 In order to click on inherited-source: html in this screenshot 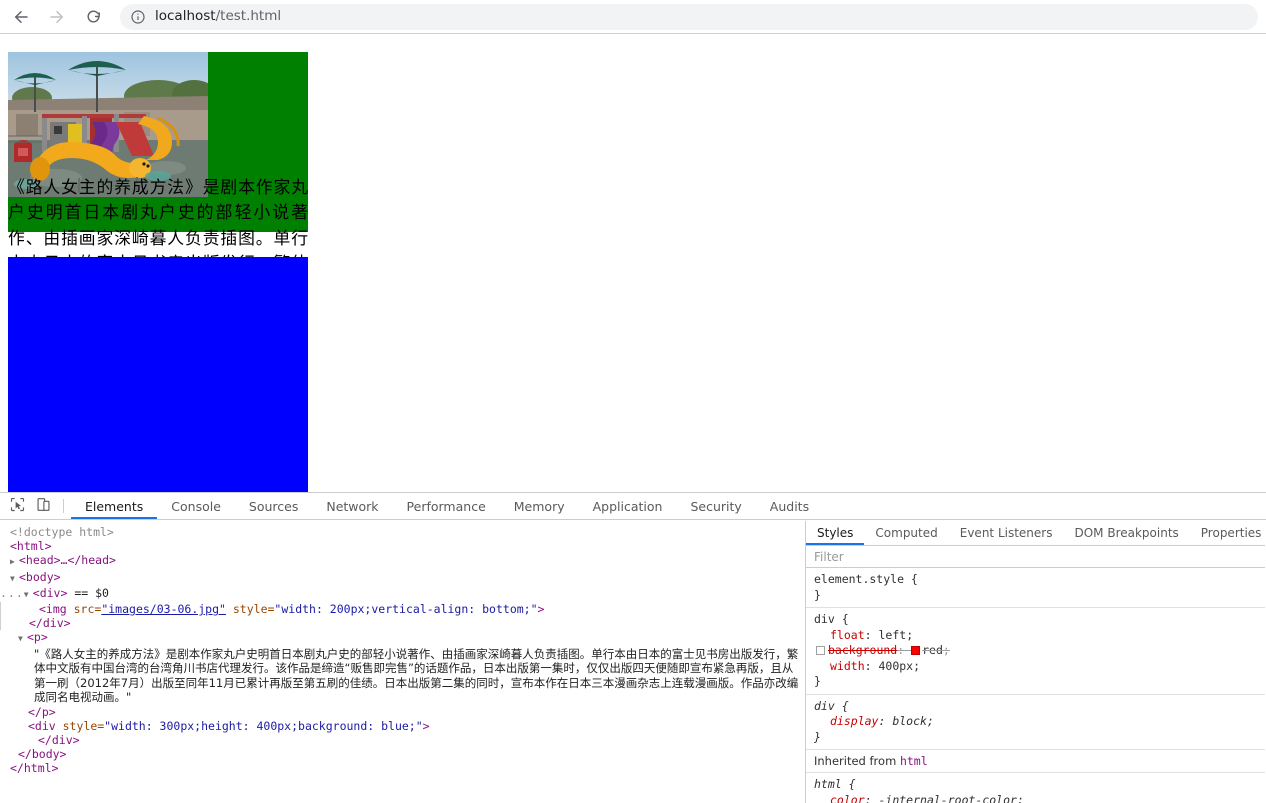, I will do `click(914, 761)`.